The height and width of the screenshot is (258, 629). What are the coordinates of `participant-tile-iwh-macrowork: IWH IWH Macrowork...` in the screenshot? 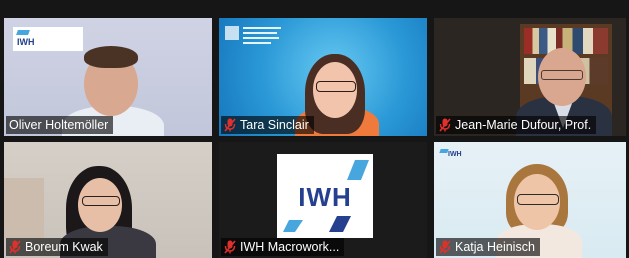 It's located at (323, 200).